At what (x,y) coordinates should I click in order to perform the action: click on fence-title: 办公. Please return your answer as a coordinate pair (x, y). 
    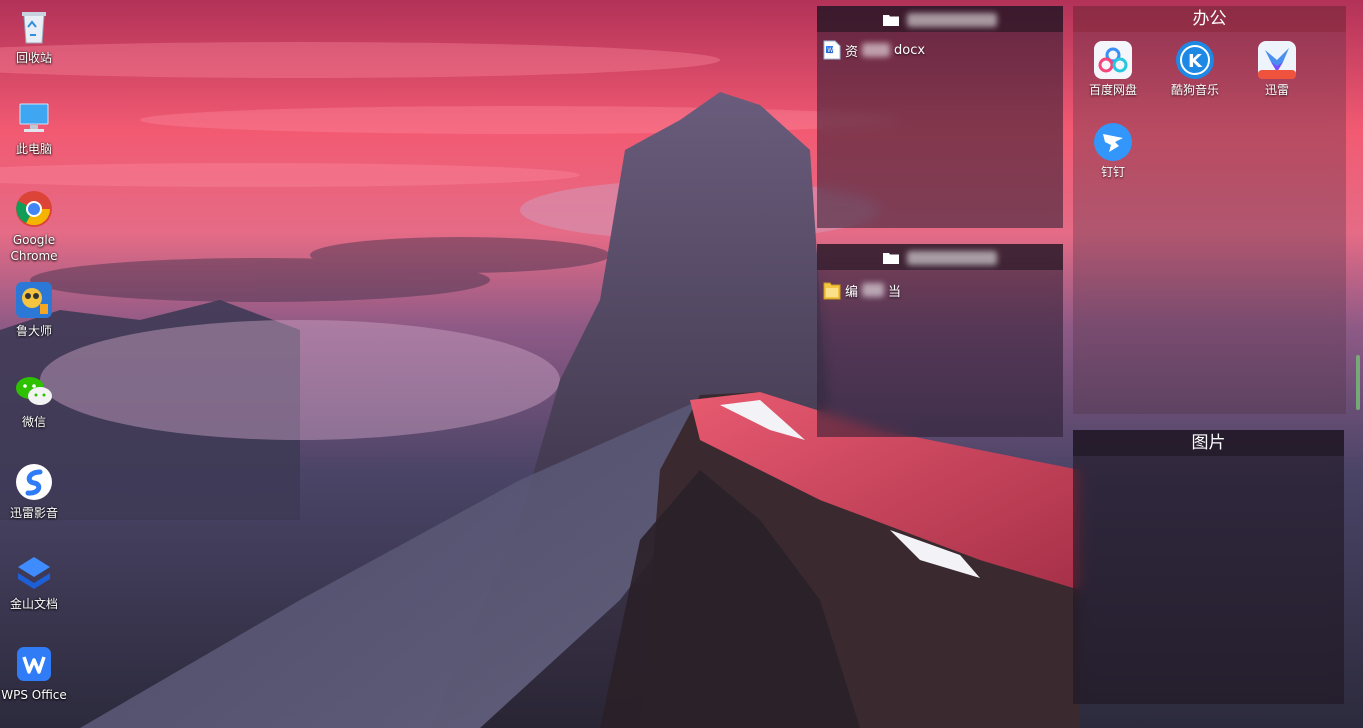
    Looking at the image, I should click on (1209, 19).